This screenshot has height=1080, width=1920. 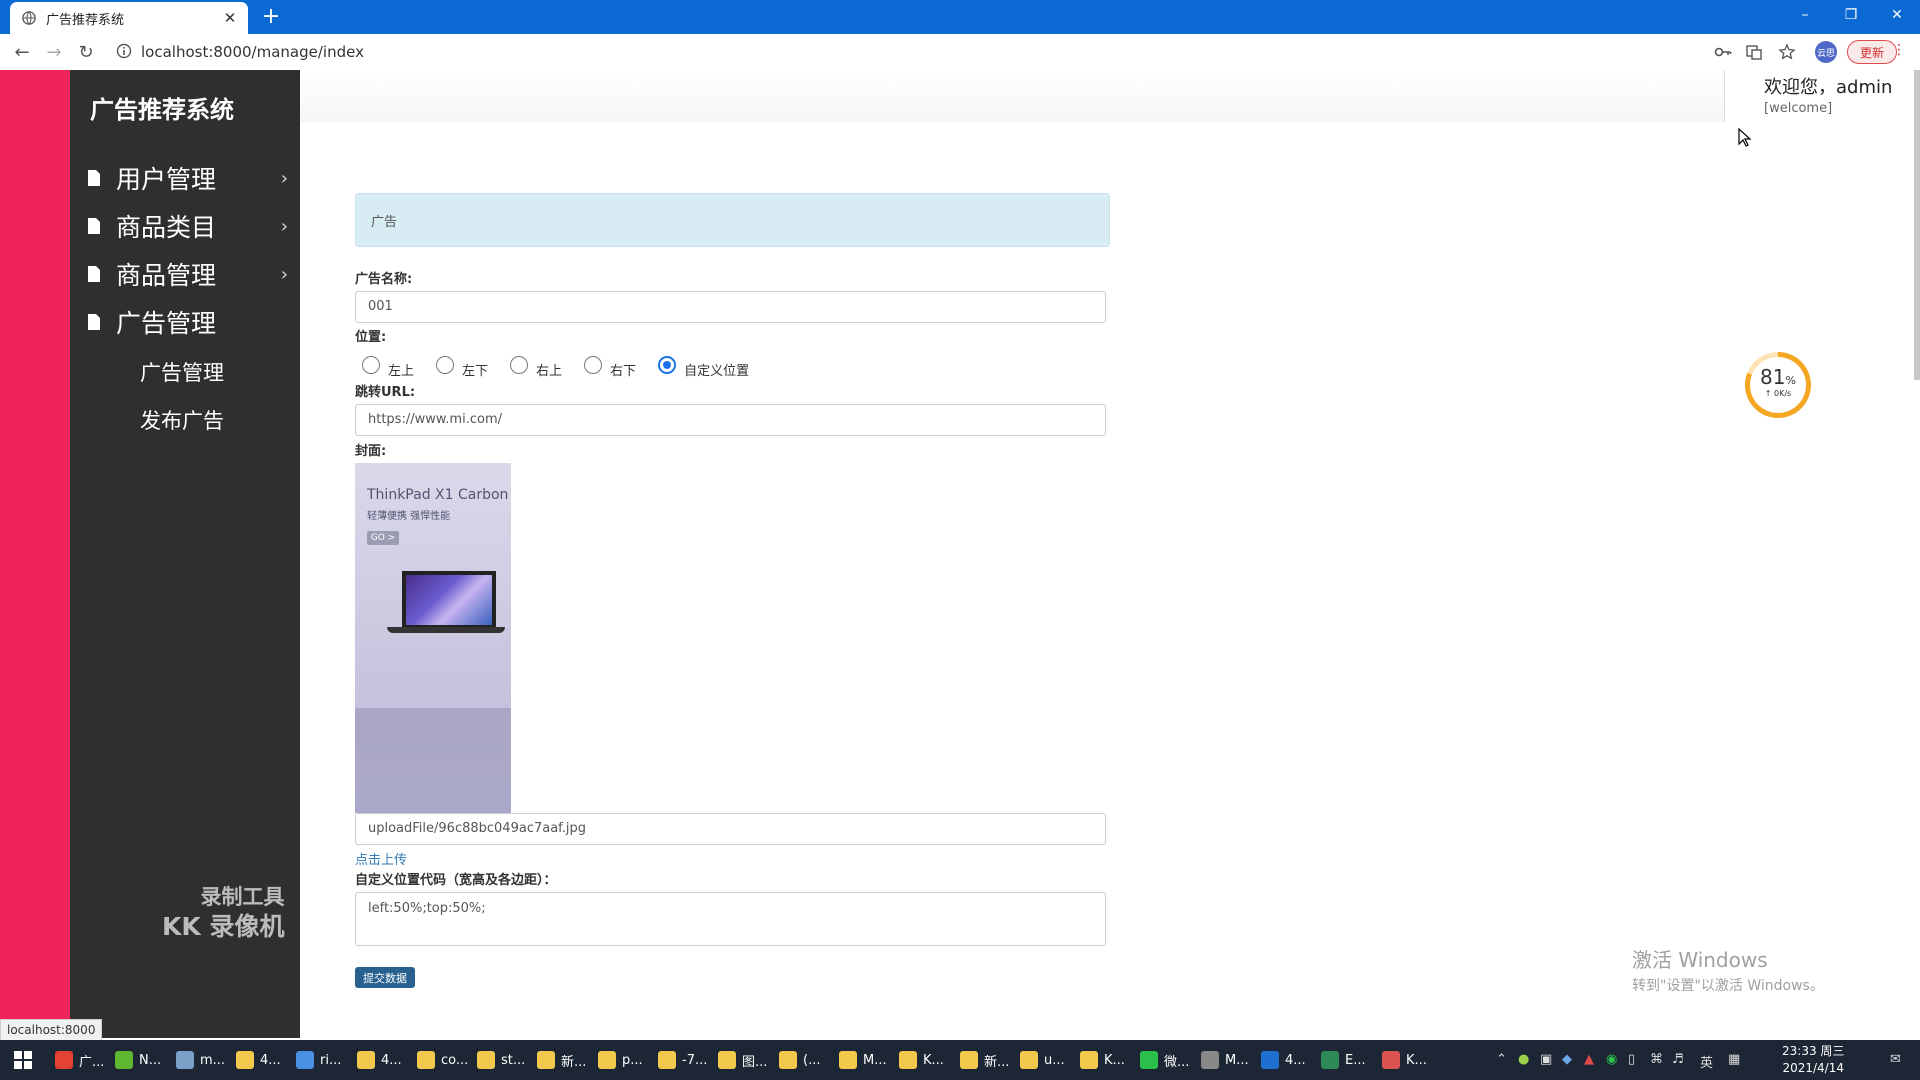 What do you see at coordinates (549, 371) in the screenshot?
I see `radio-label: 右上` at bounding box center [549, 371].